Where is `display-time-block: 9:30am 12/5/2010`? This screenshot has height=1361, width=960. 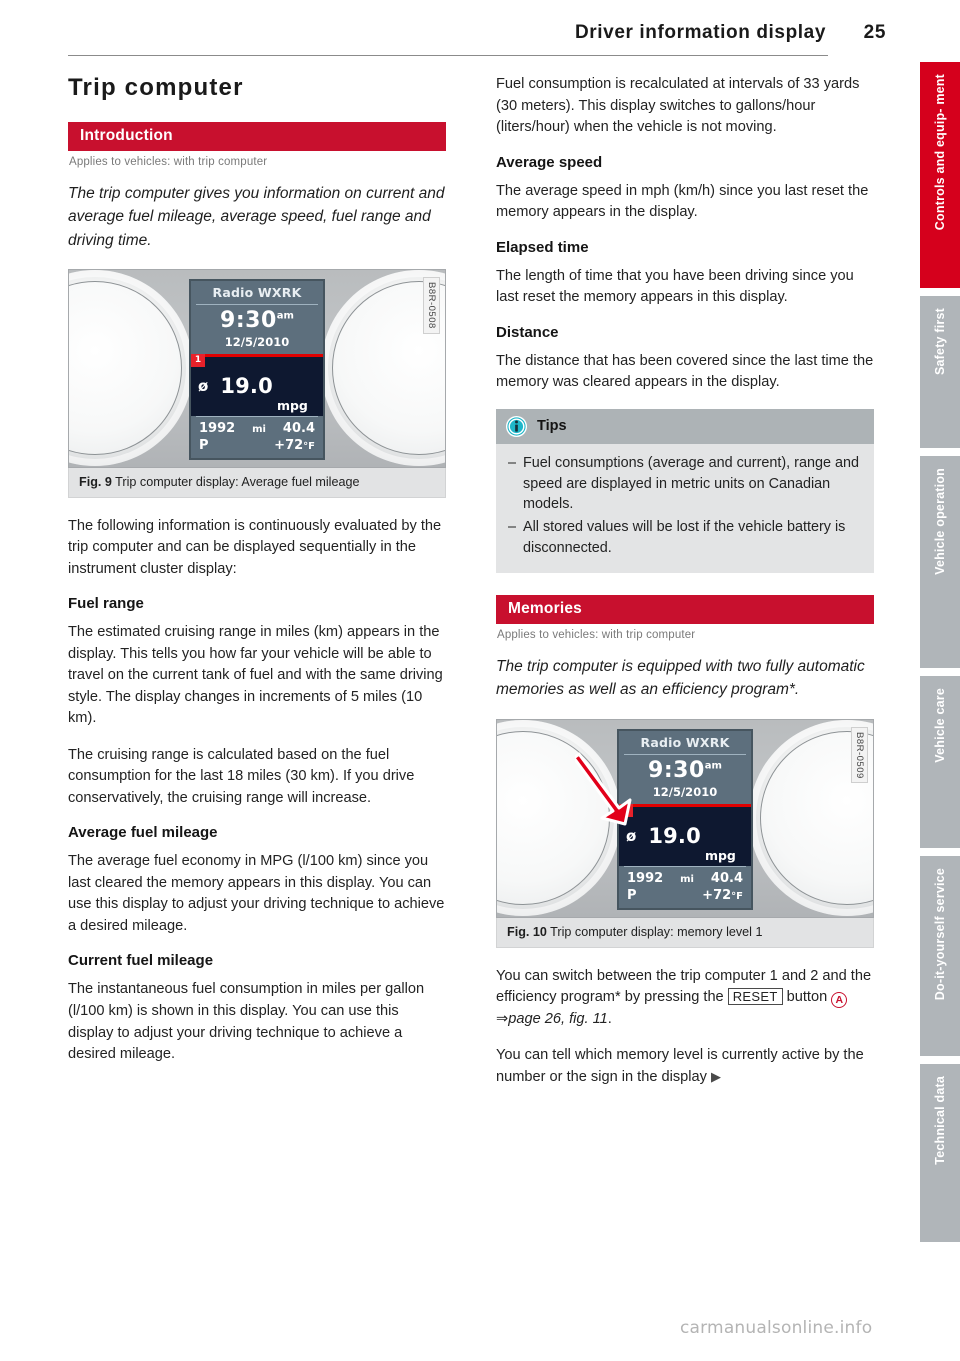
display-time-block: 9:30am 12/5/2010 is located at coordinates (257, 329).